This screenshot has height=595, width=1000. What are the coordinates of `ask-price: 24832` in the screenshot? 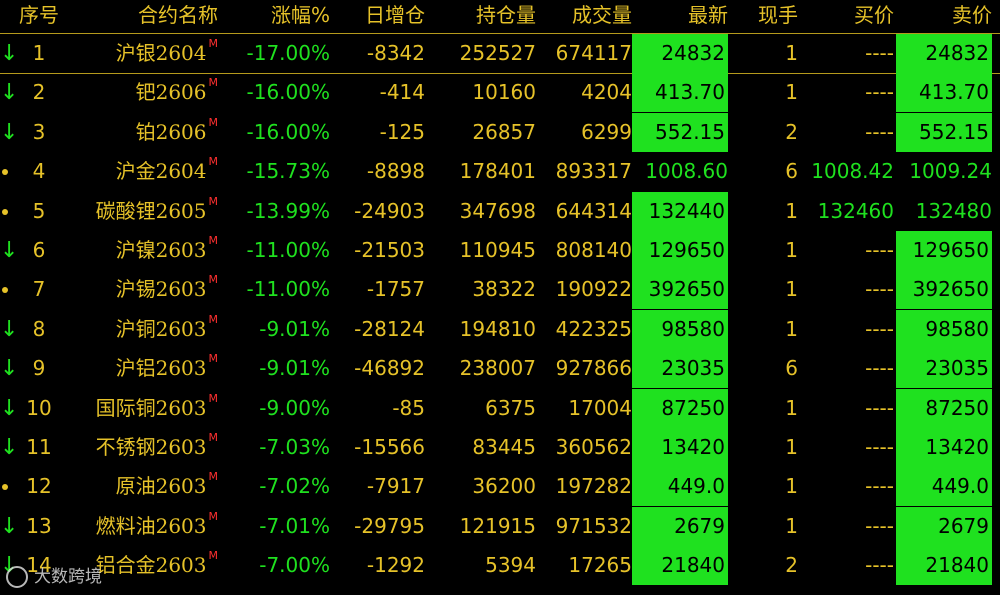 It's located at (944, 53).